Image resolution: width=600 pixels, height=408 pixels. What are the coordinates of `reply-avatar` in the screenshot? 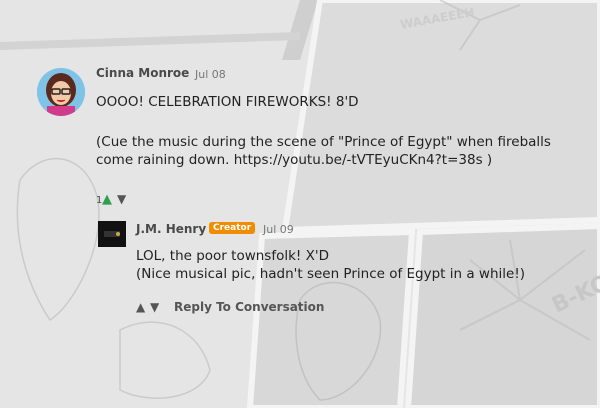 It's located at (112, 234).